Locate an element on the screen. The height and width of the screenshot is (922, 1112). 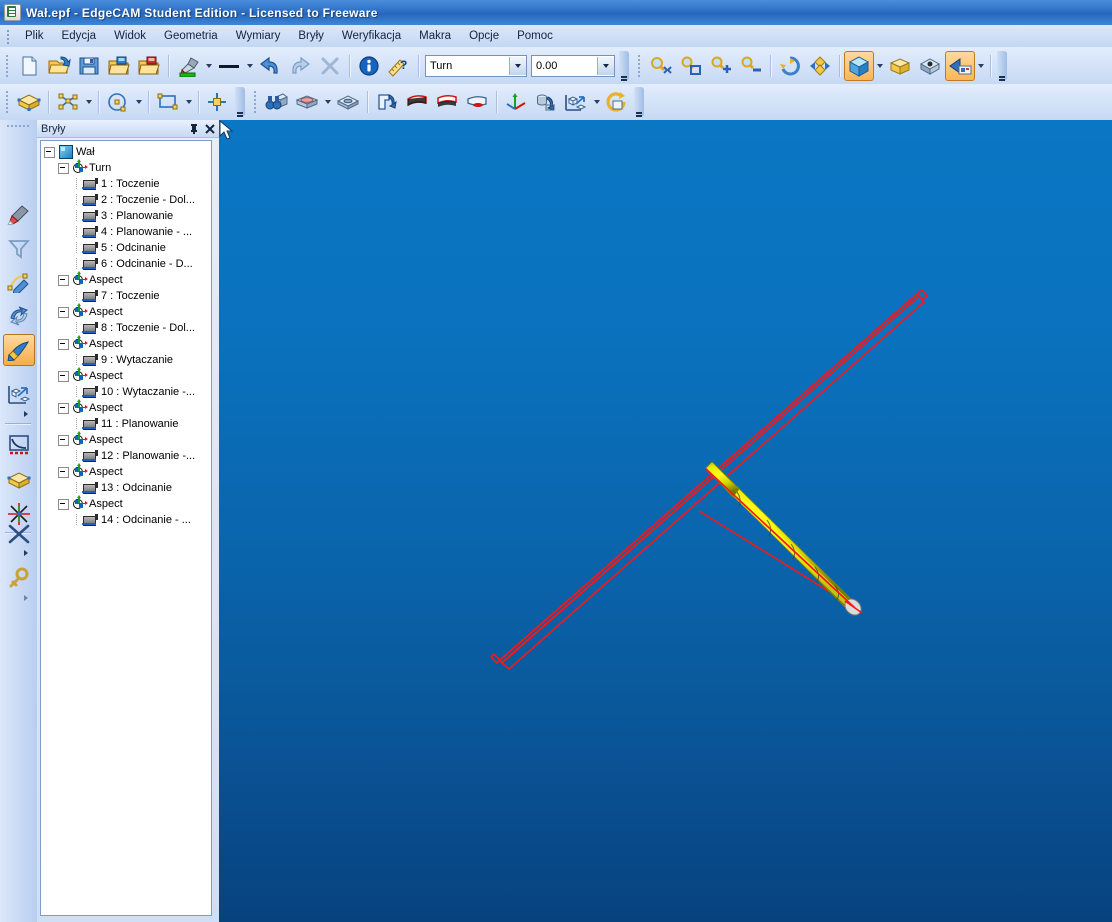
solid-box-button is located at coordinates (29, 102).